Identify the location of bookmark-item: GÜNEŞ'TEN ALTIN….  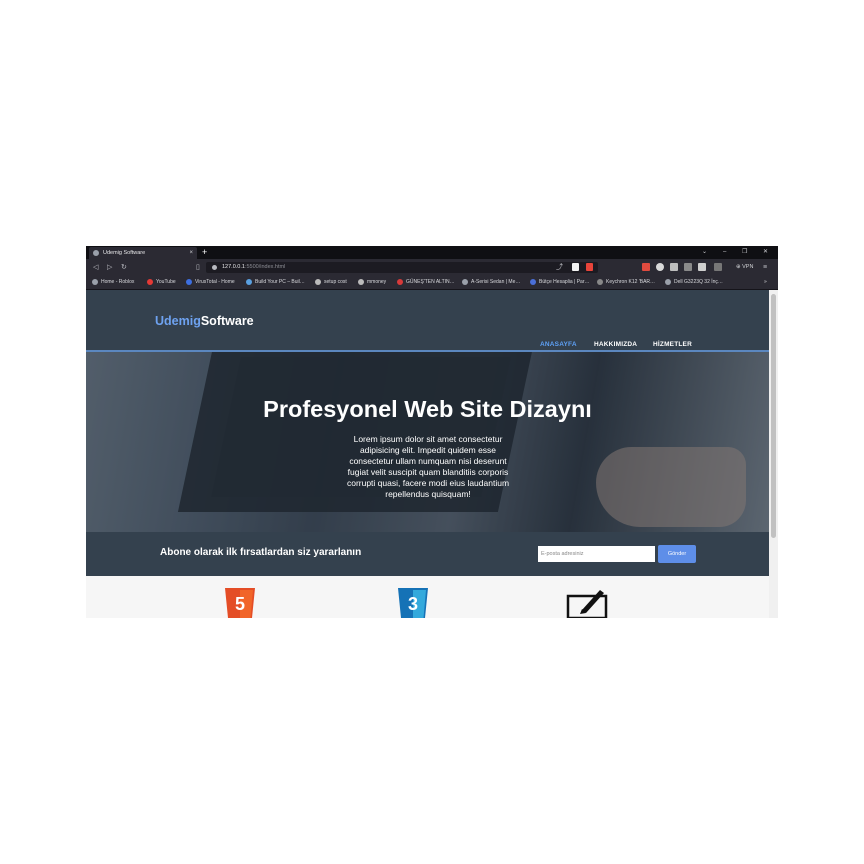
(426, 282).